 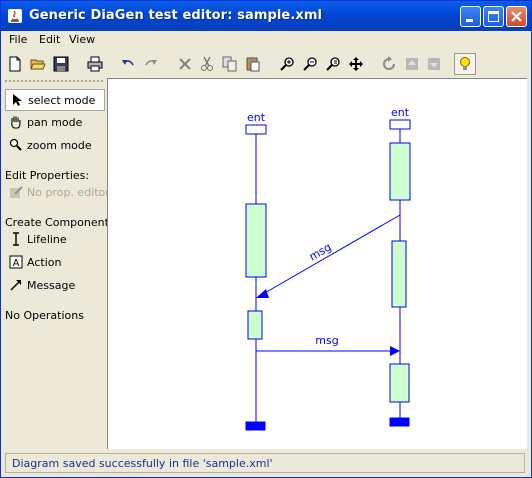 I want to click on open-button, so click(x=38, y=64).